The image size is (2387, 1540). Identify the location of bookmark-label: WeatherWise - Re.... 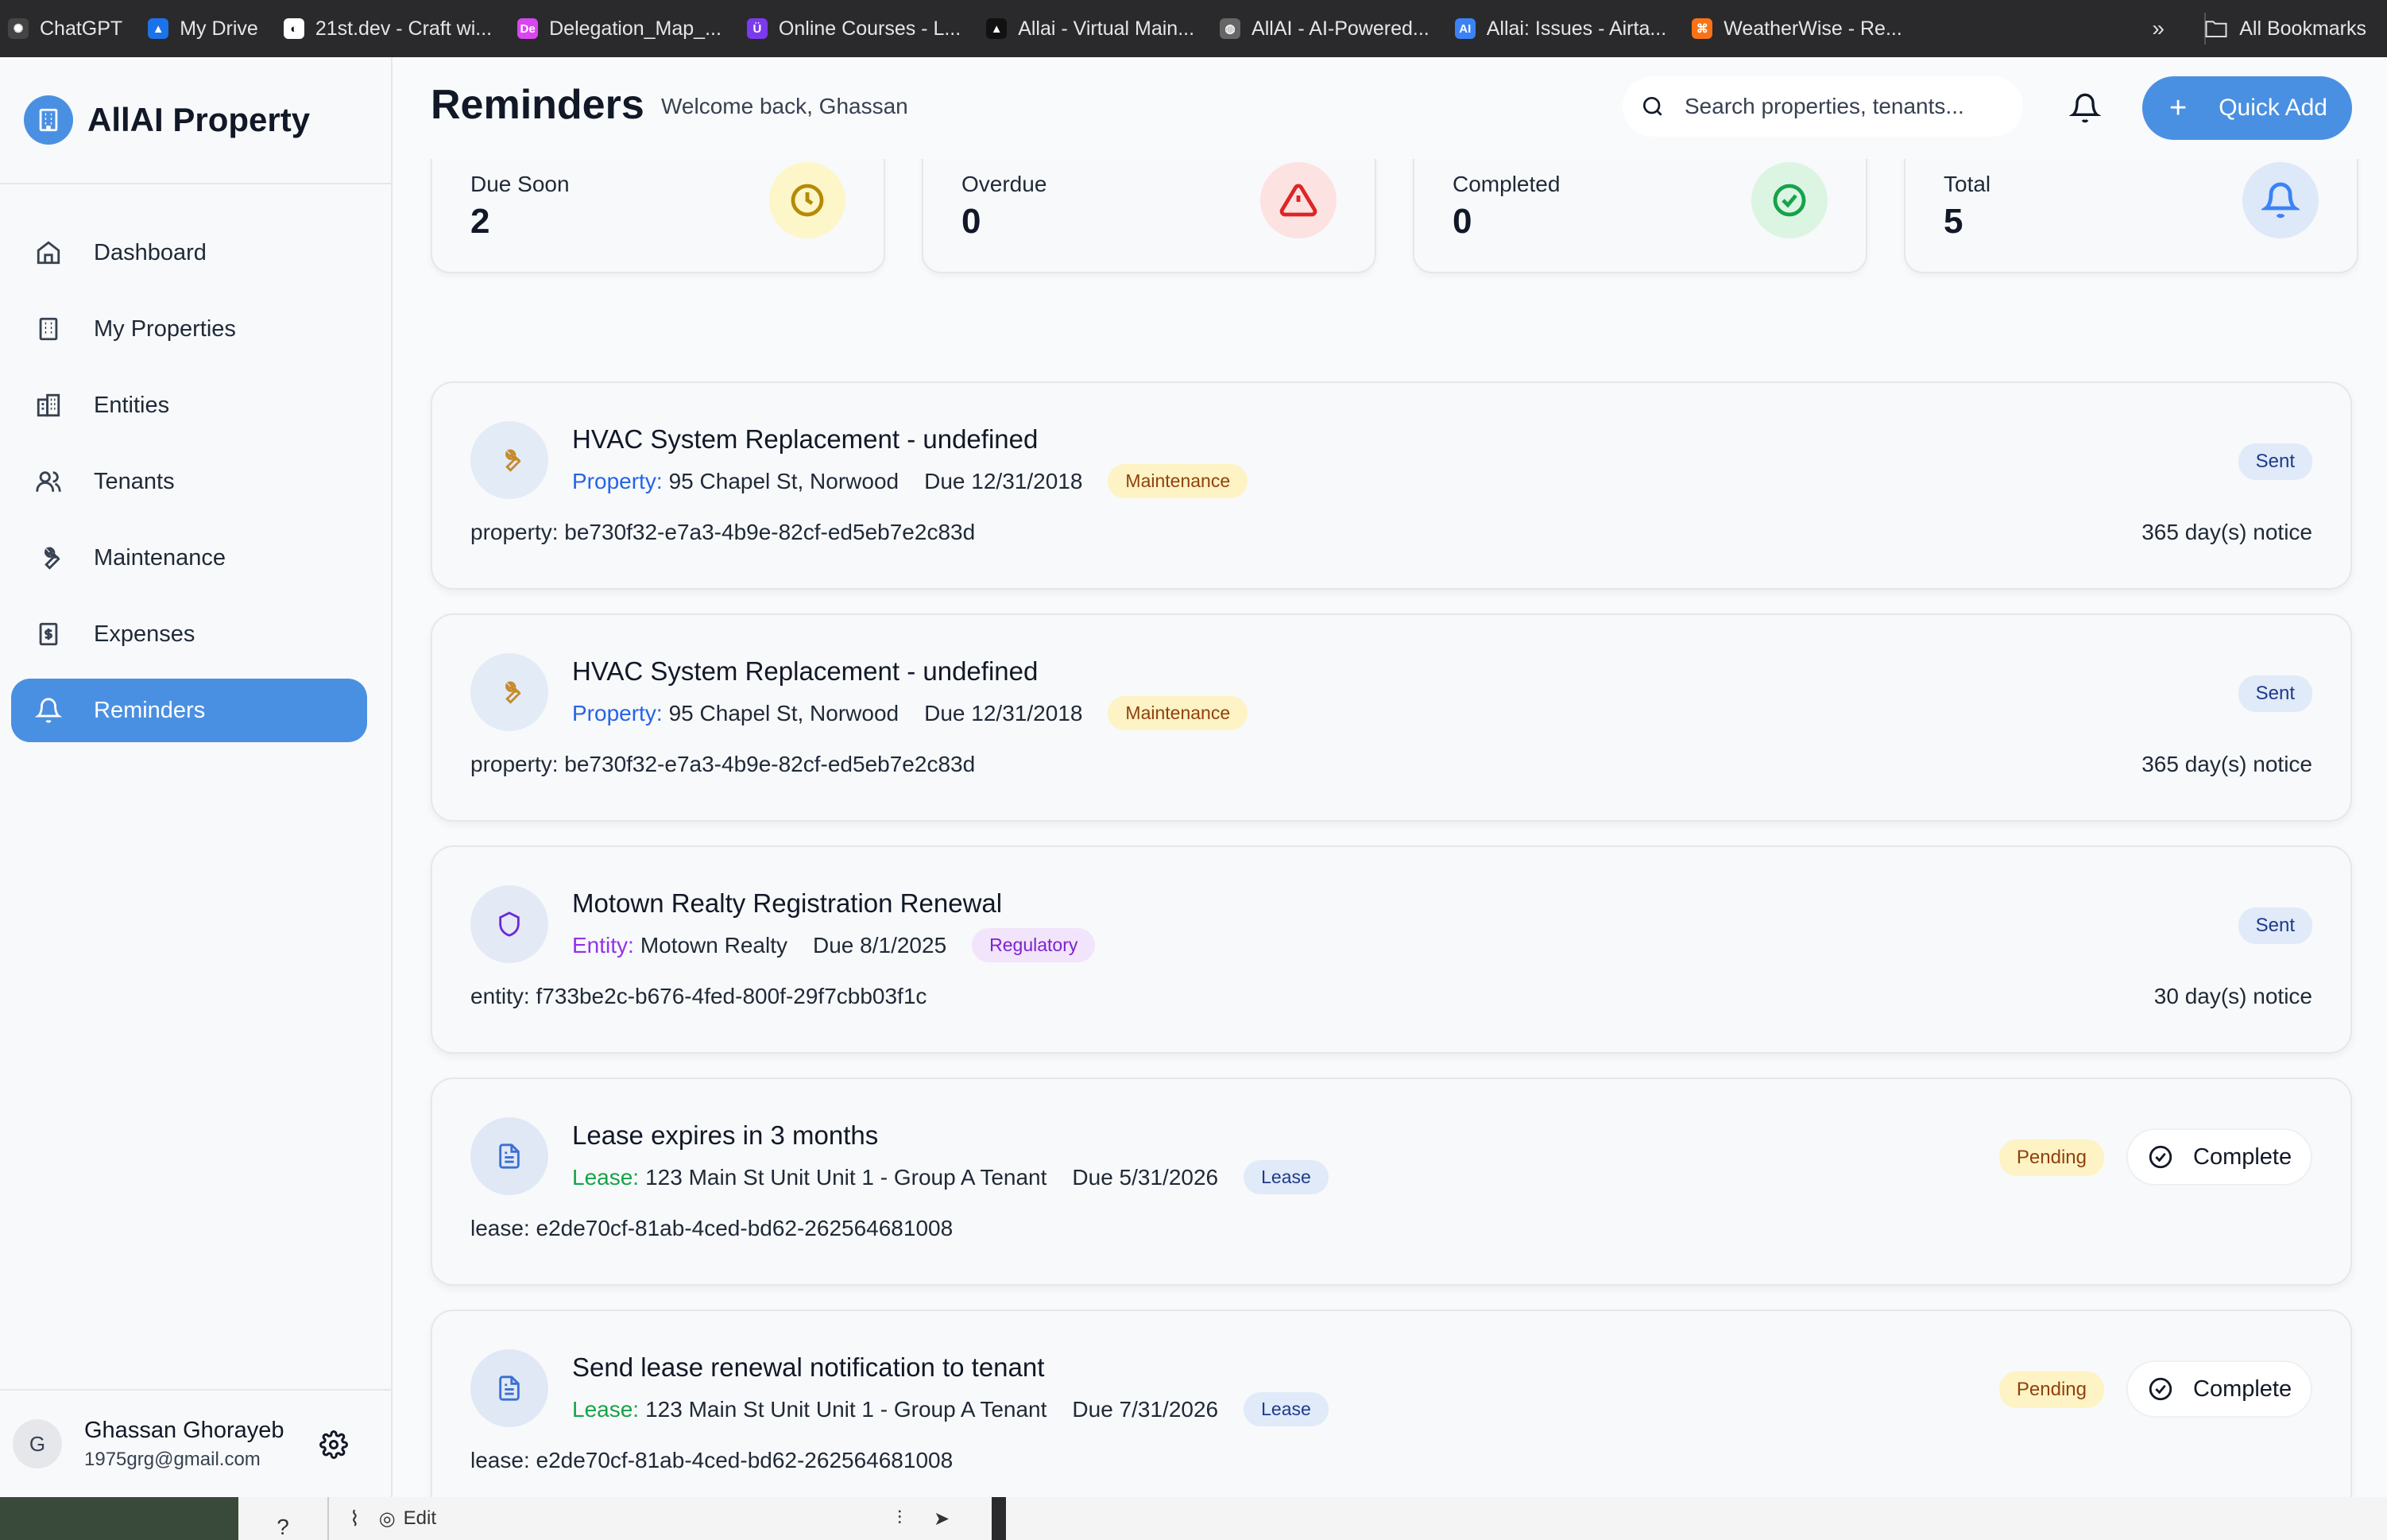
(1813, 28).